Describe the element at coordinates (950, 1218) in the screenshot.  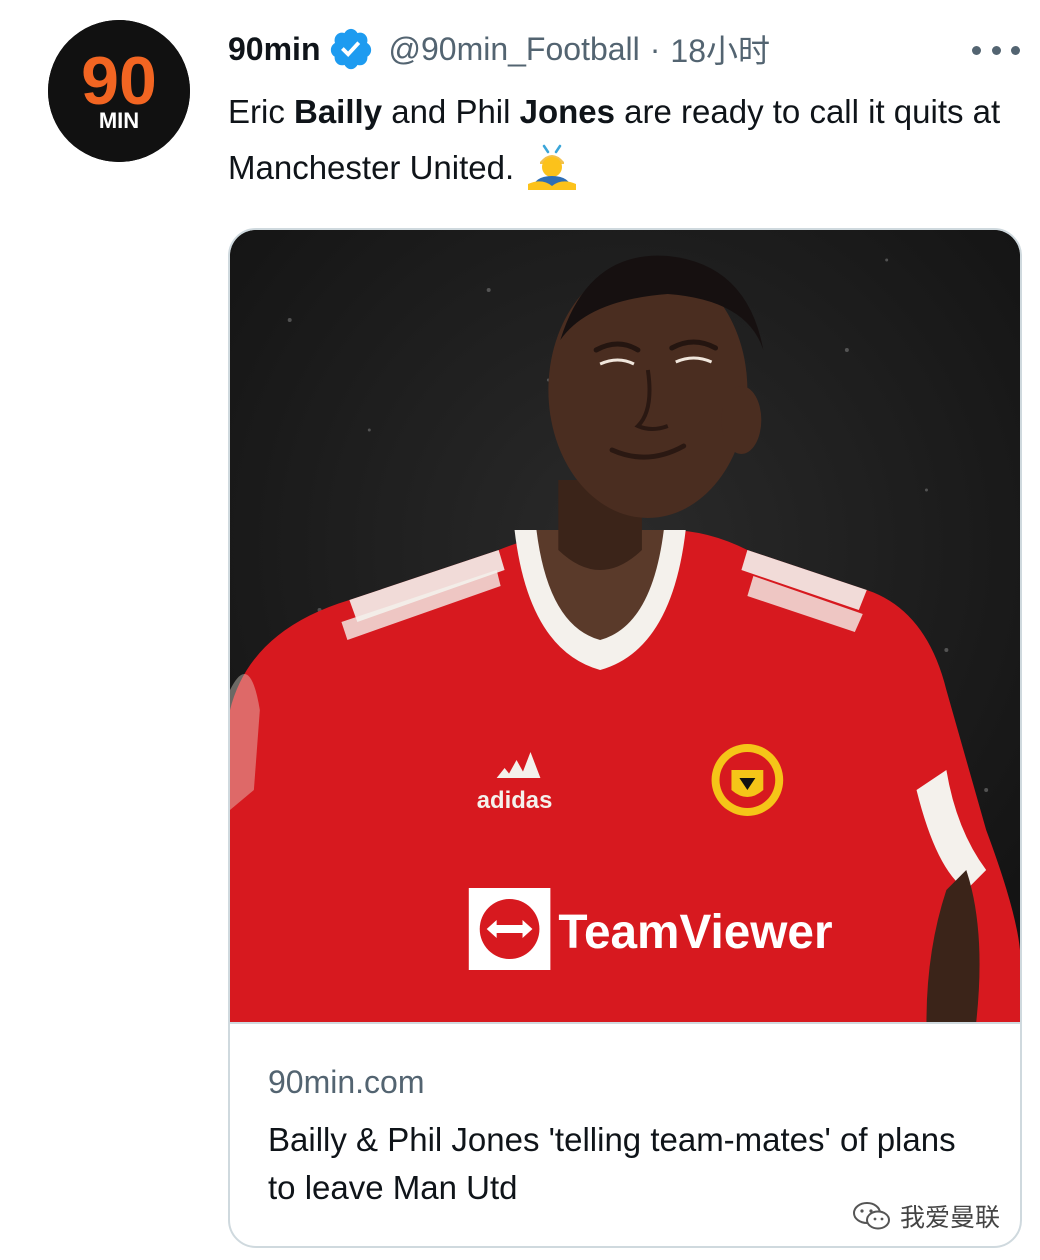
I see `watermark-text: 我爱曼联` at that location.